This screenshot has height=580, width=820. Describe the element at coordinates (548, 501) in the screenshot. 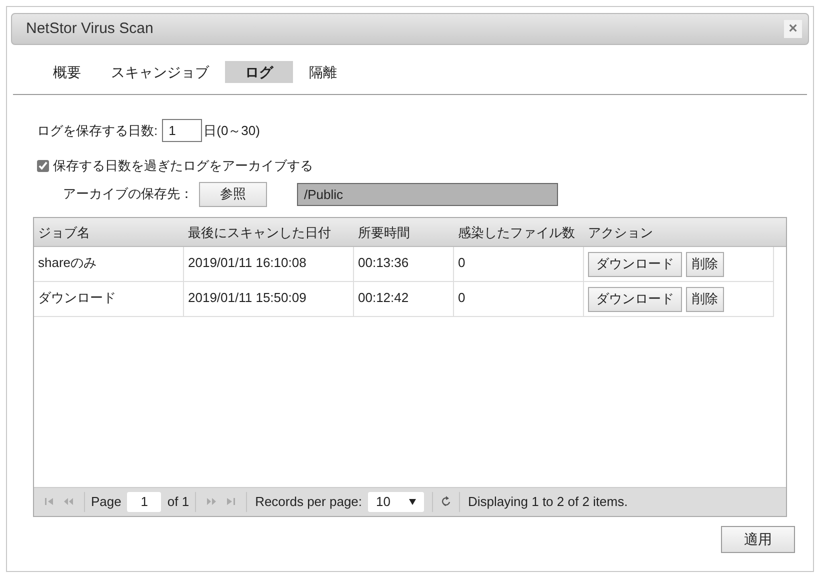

I see `pager-summary: Displaying 1 to 2 of 2 items.` at that location.